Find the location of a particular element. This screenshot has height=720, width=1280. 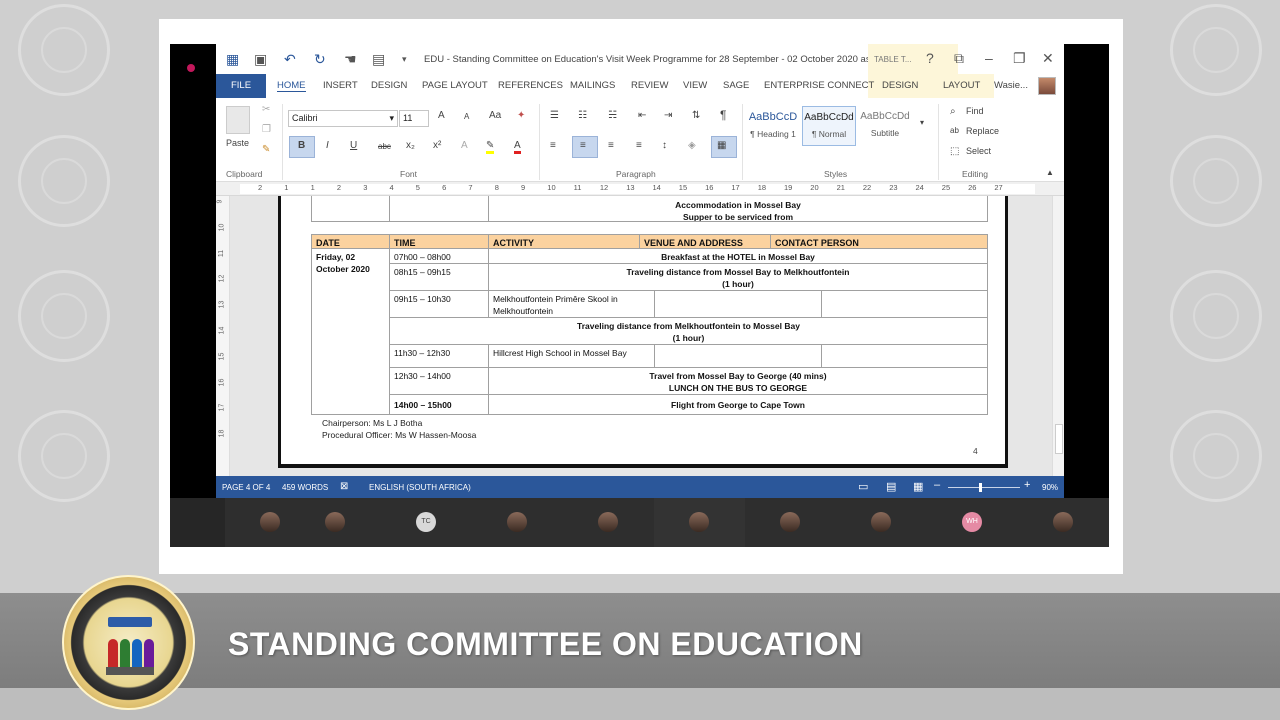

replace-button: Replace is located at coordinates (982, 131).